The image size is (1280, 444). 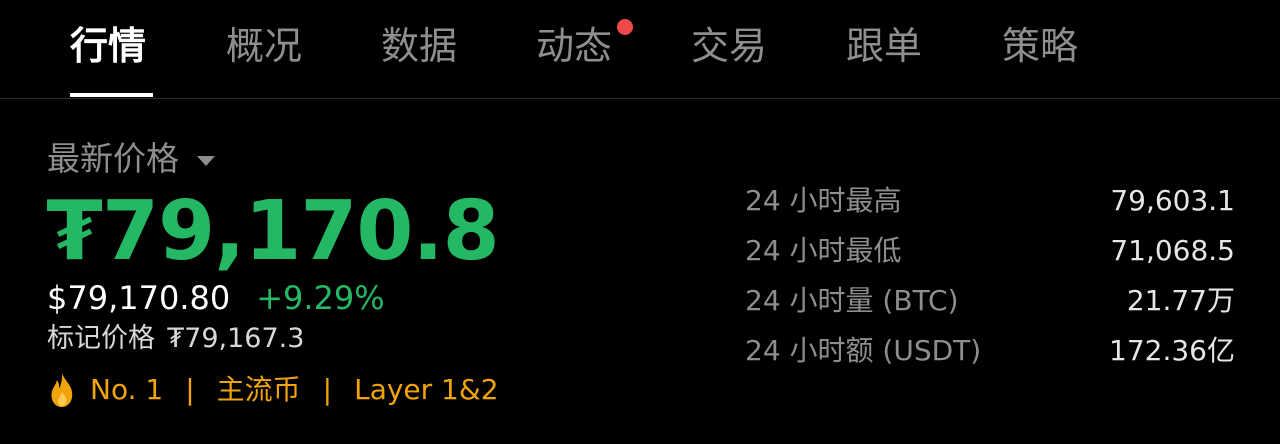 I want to click on flame-icon, so click(x=62, y=390).